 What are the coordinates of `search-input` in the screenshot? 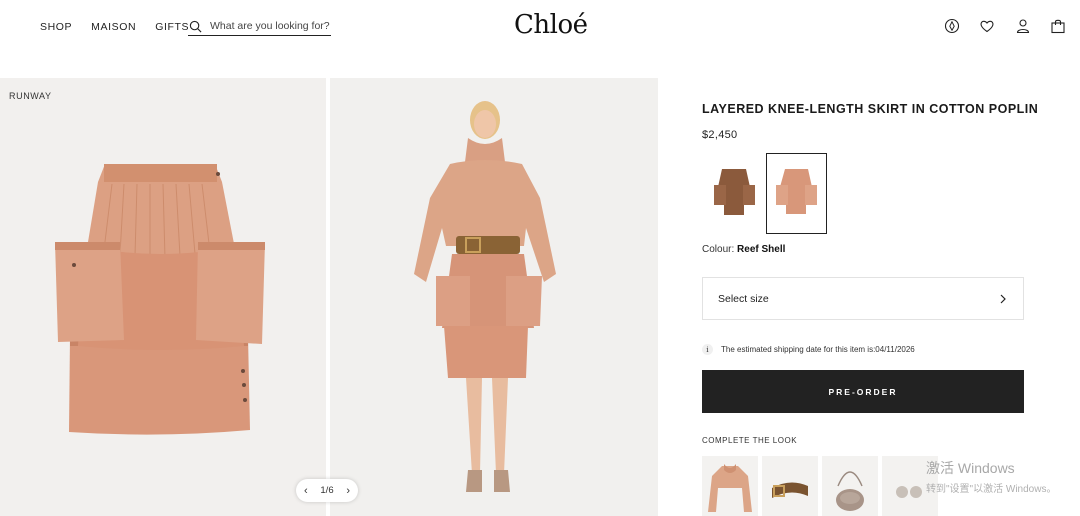 It's located at (270, 26).